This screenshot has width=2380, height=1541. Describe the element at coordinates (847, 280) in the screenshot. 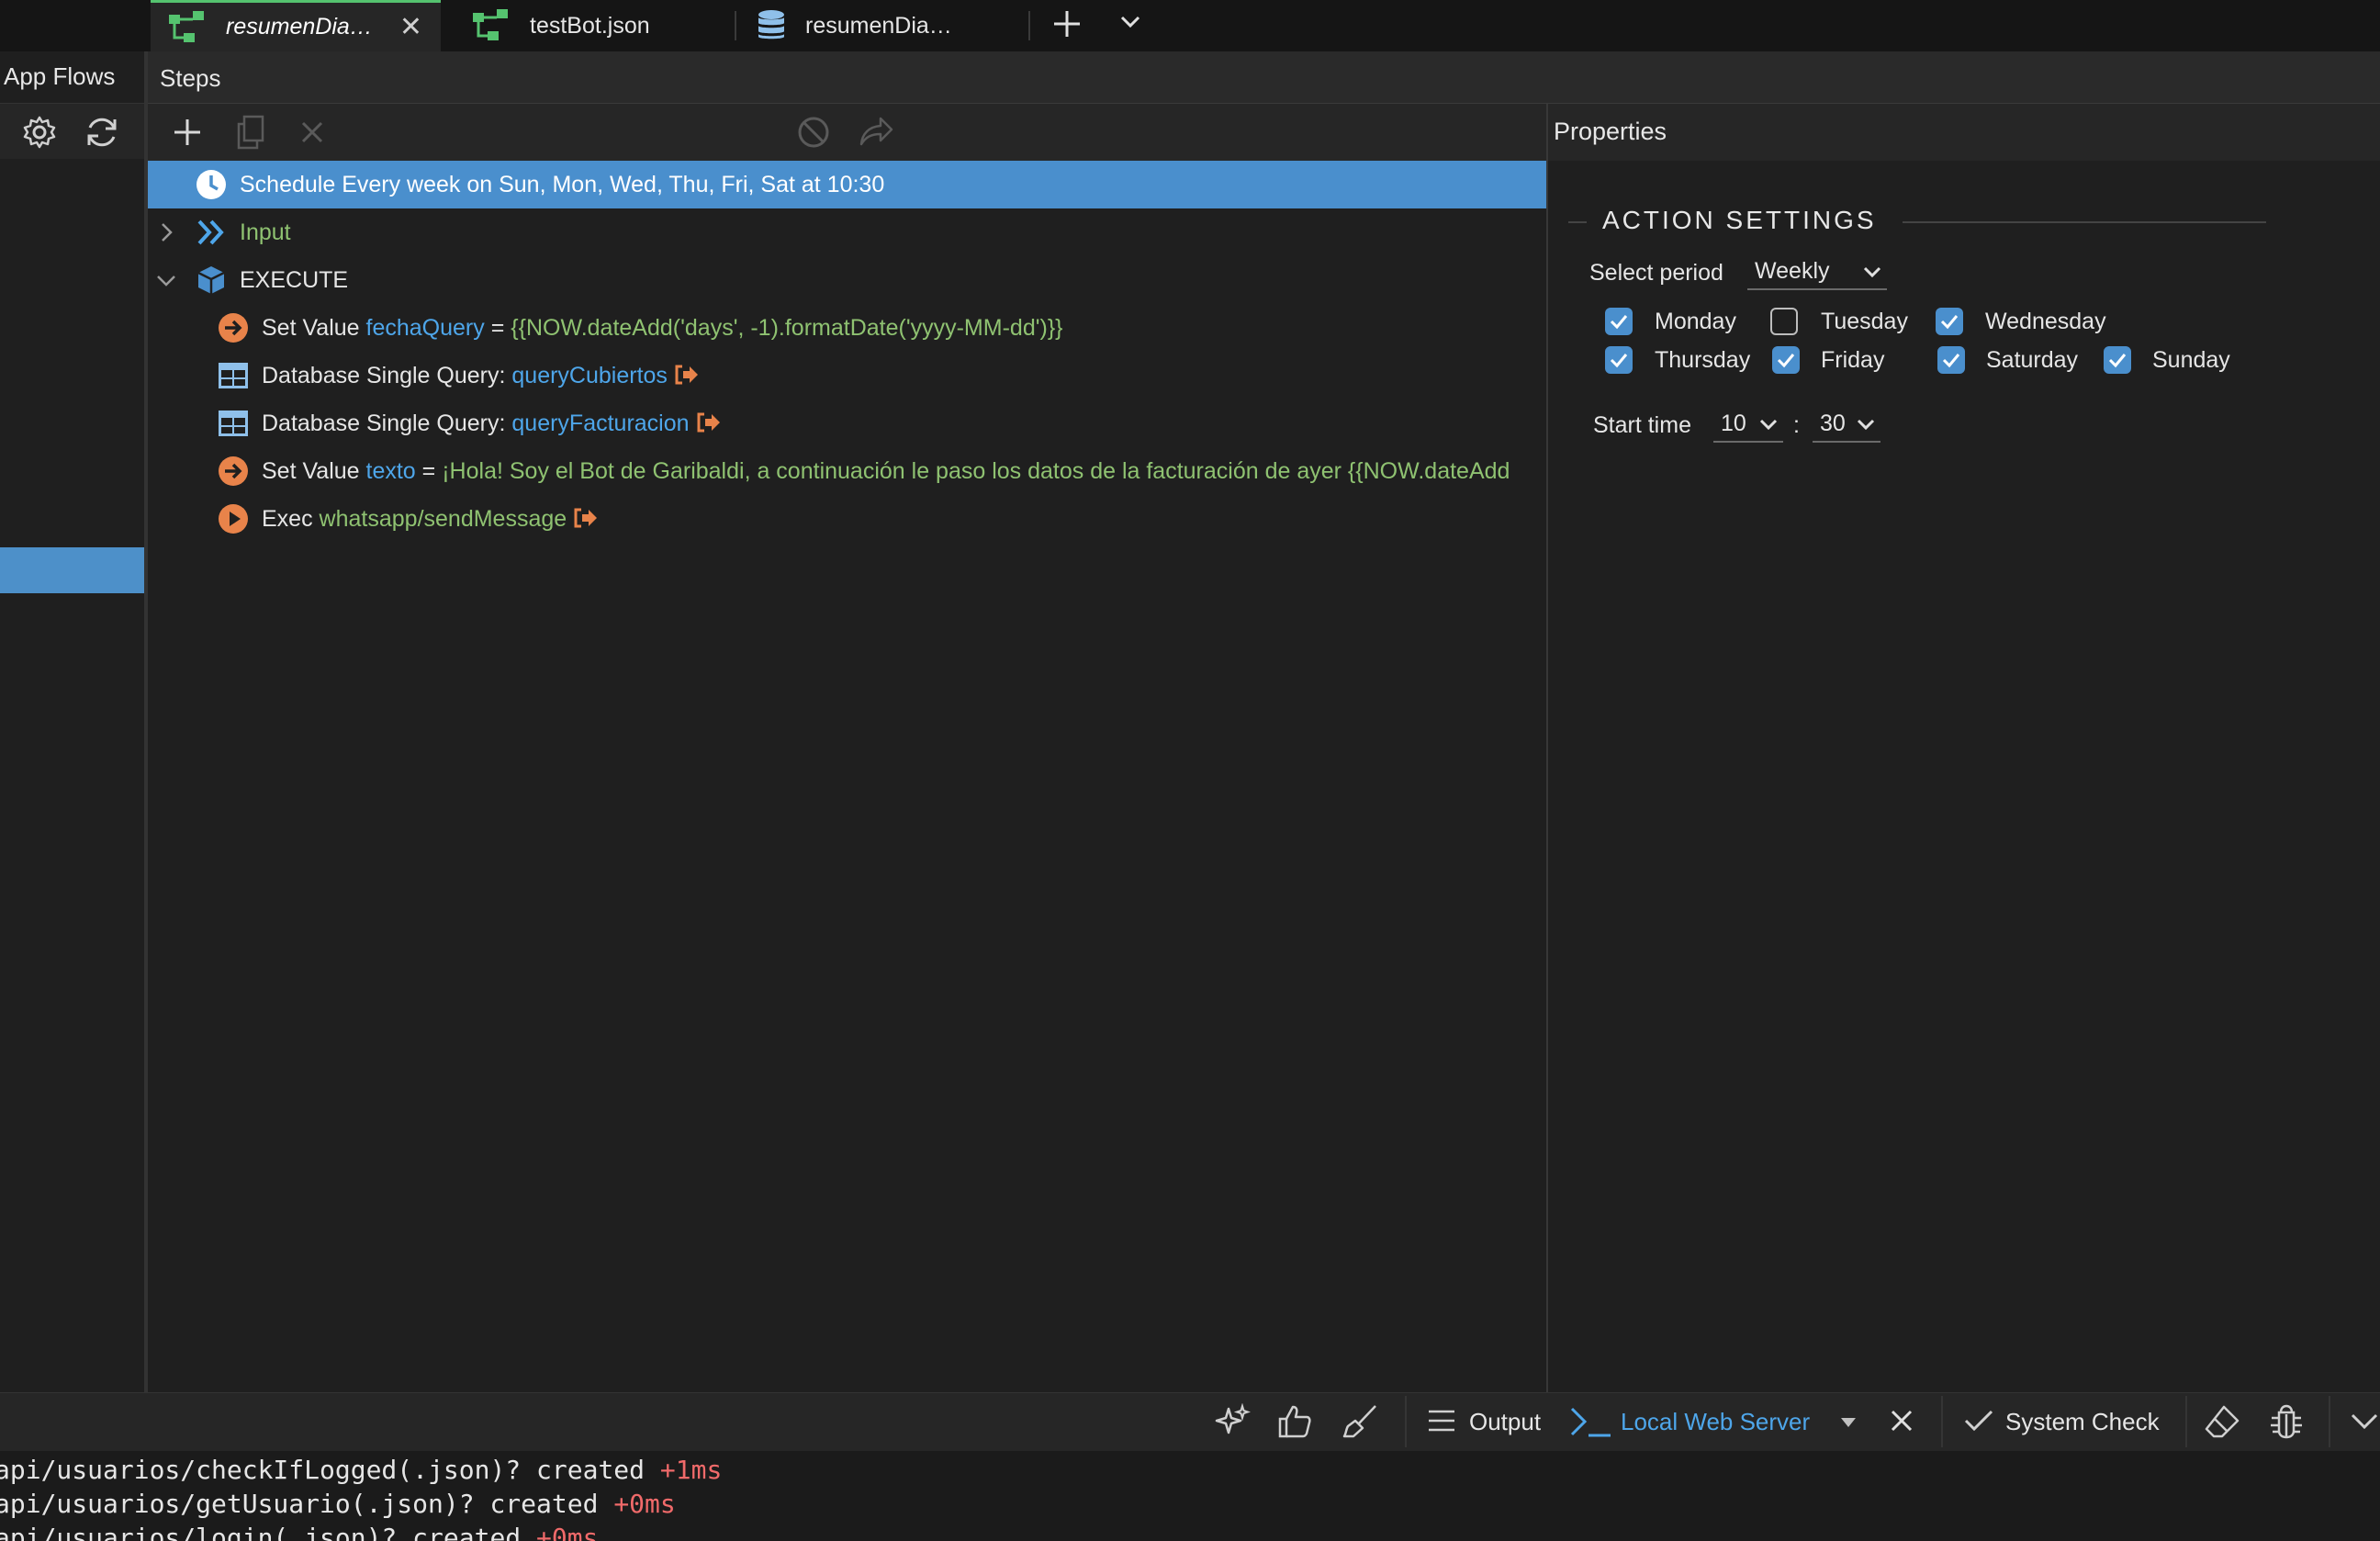

I see `step-row-execute: EXECUTE` at that location.